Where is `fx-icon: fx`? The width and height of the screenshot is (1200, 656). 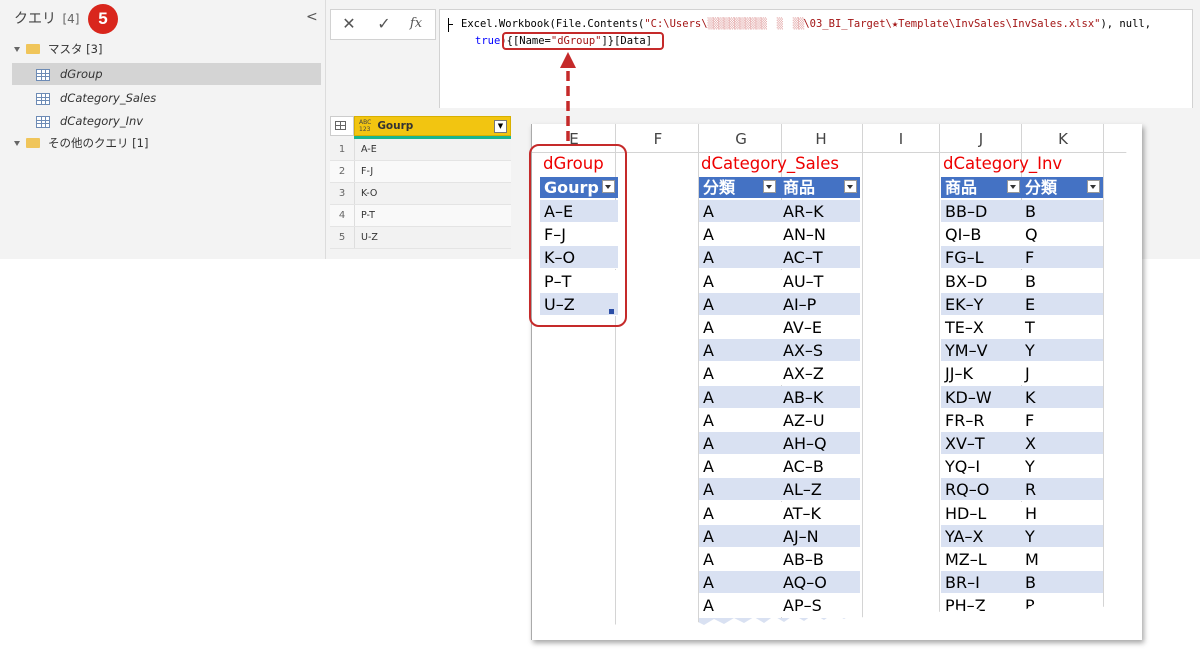
fx-icon: fx is located at coordinates (416, 23).